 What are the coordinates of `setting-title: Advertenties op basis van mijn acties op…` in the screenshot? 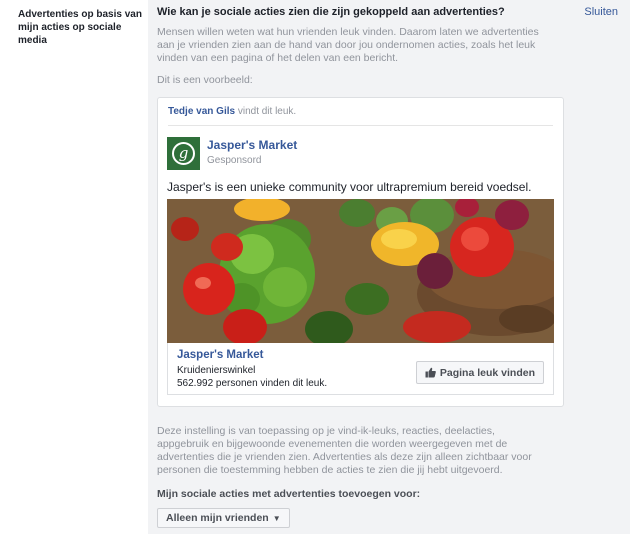 It's located at (80, 27).